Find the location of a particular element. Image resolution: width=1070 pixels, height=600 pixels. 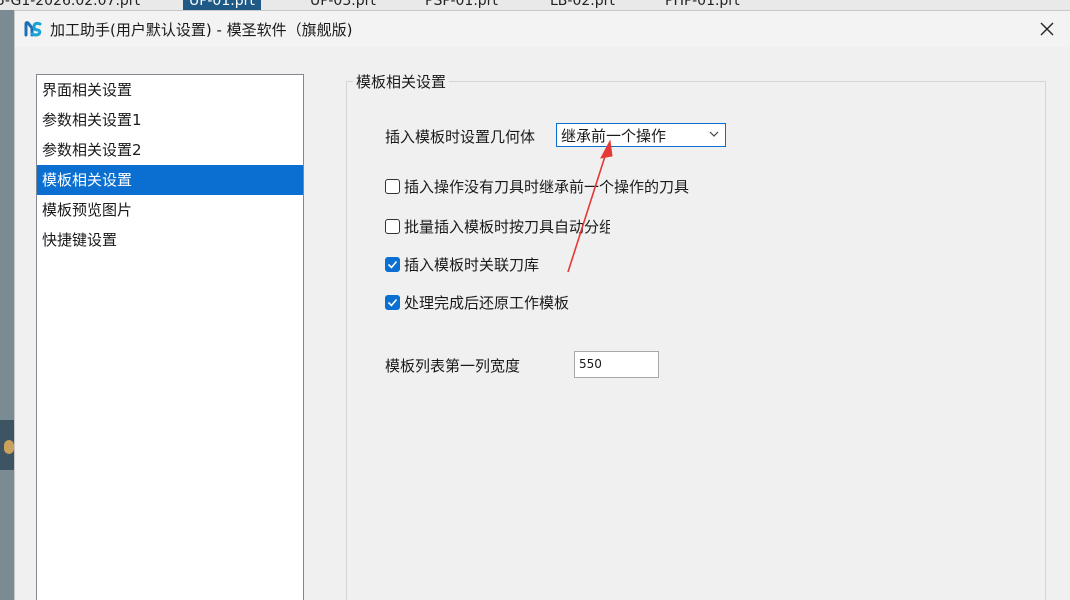

checkbox-batch-group: 批量插入模板时按刀具自动分组 is located at coordinates (497, 226).